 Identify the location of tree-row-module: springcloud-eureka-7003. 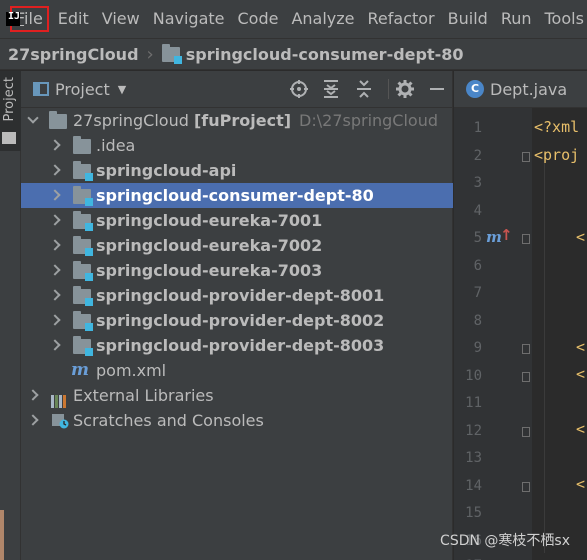
(237, 270).